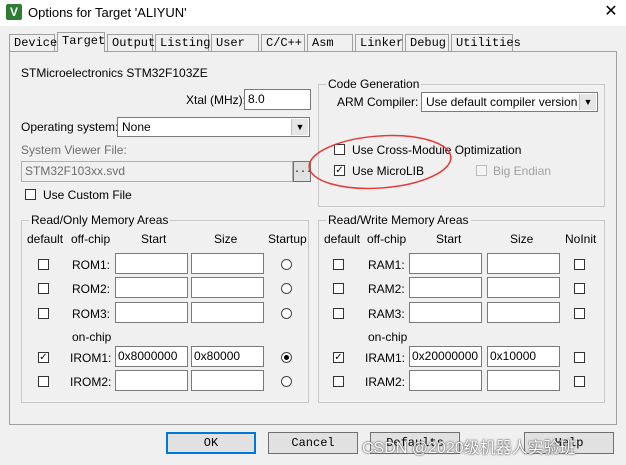 Image resolution: width=626 pixels, height=465 pixels. I want to click on ram3-size-input, so click(523, 312).